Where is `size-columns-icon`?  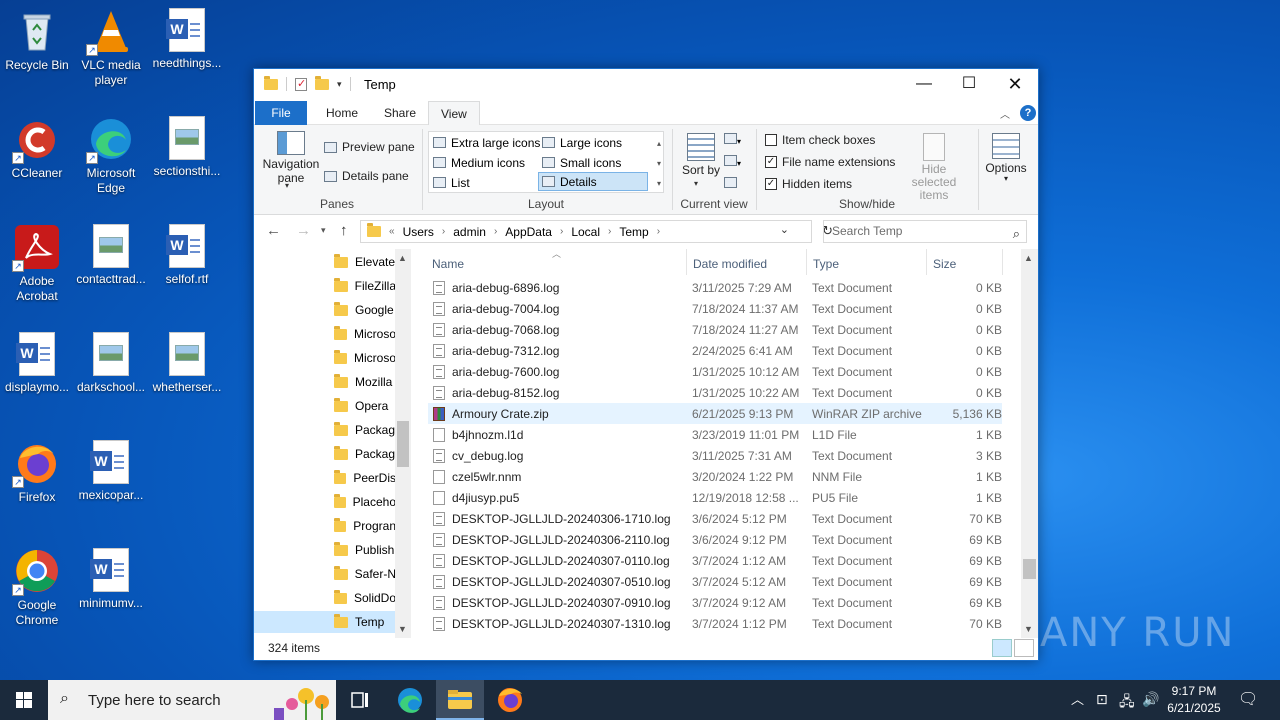
size-columns-icon is located at coordinates (730, 184).